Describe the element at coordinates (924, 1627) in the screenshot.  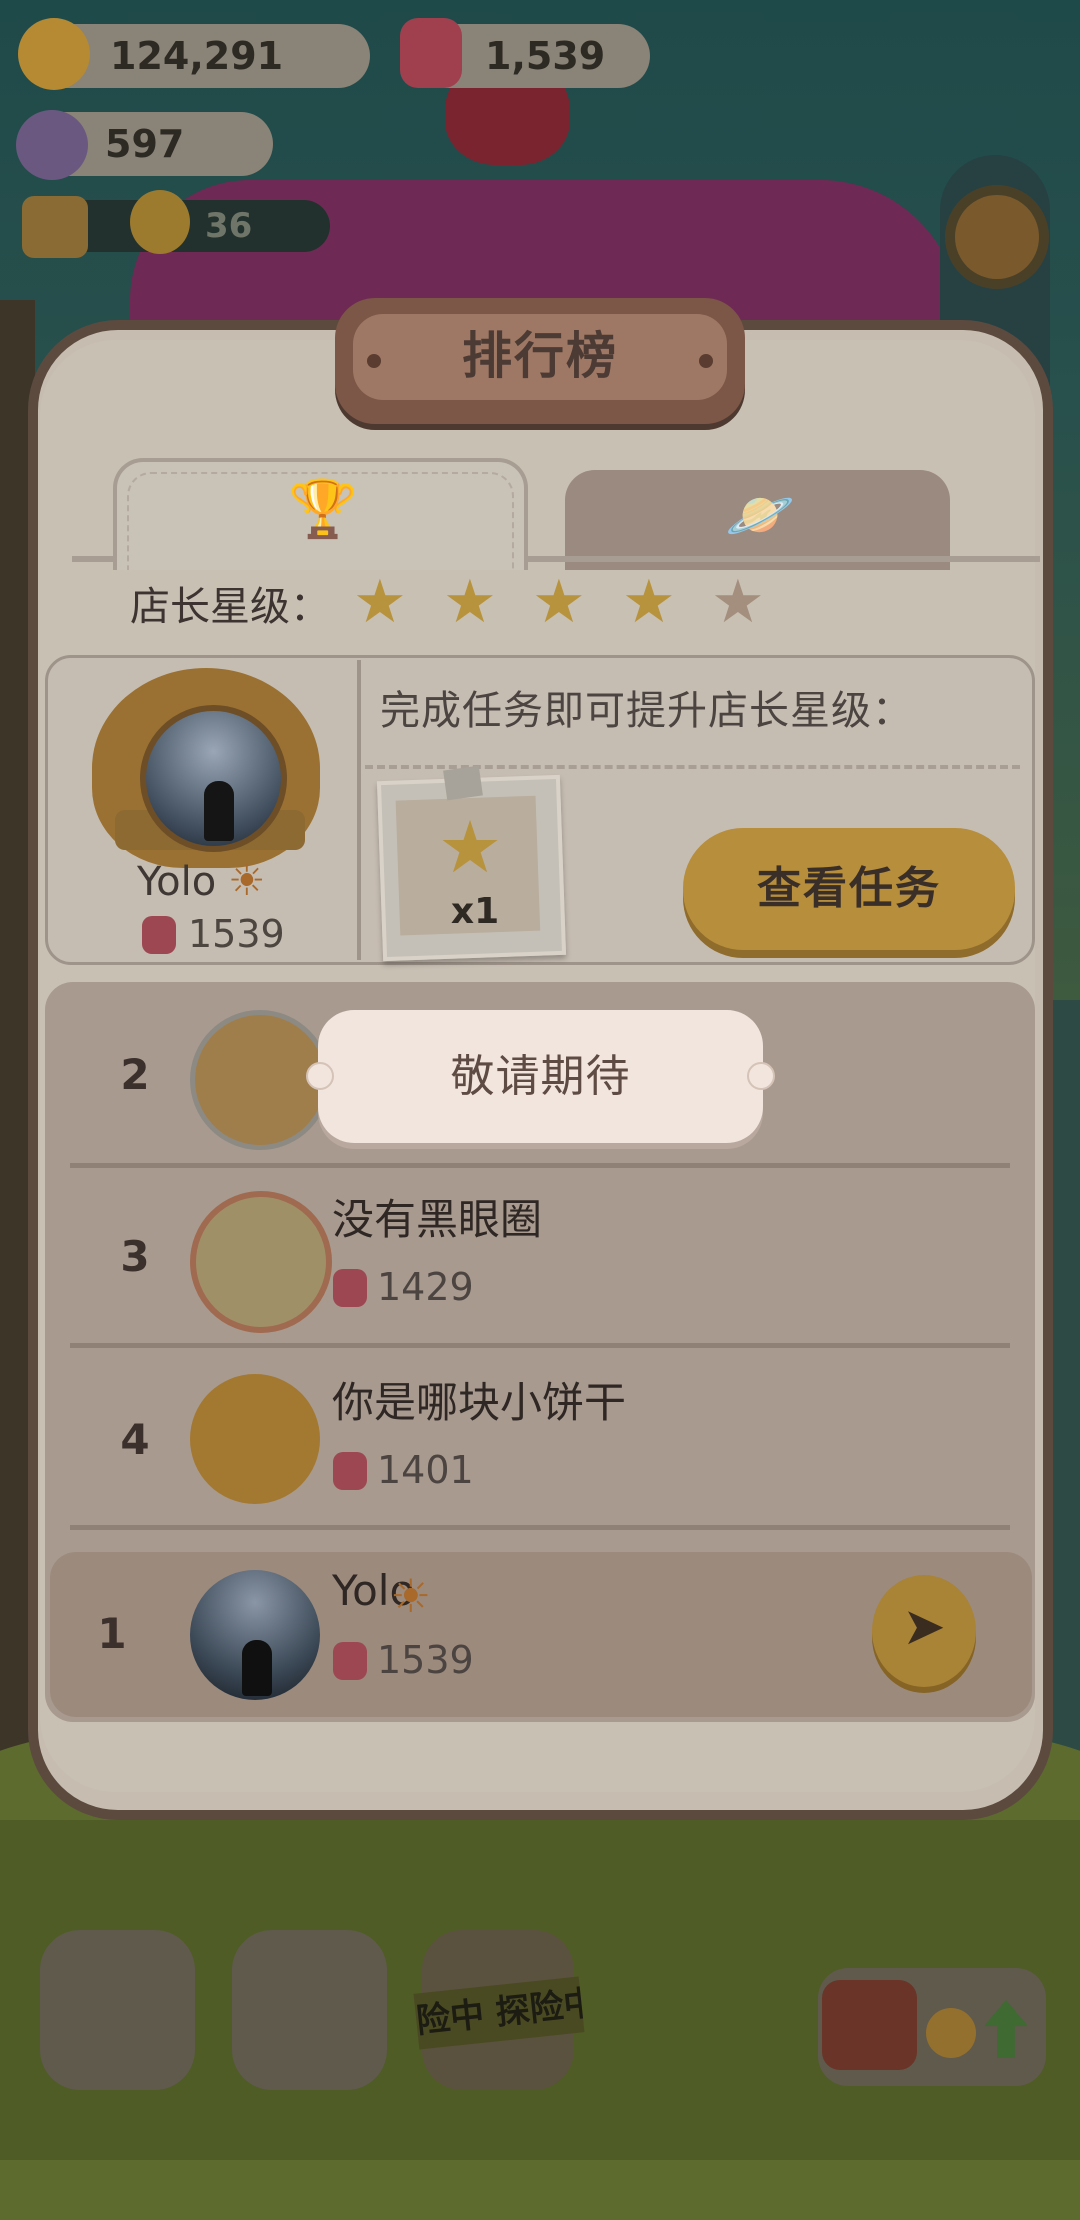
I see `paper-plane-icon: ➤` at that location.